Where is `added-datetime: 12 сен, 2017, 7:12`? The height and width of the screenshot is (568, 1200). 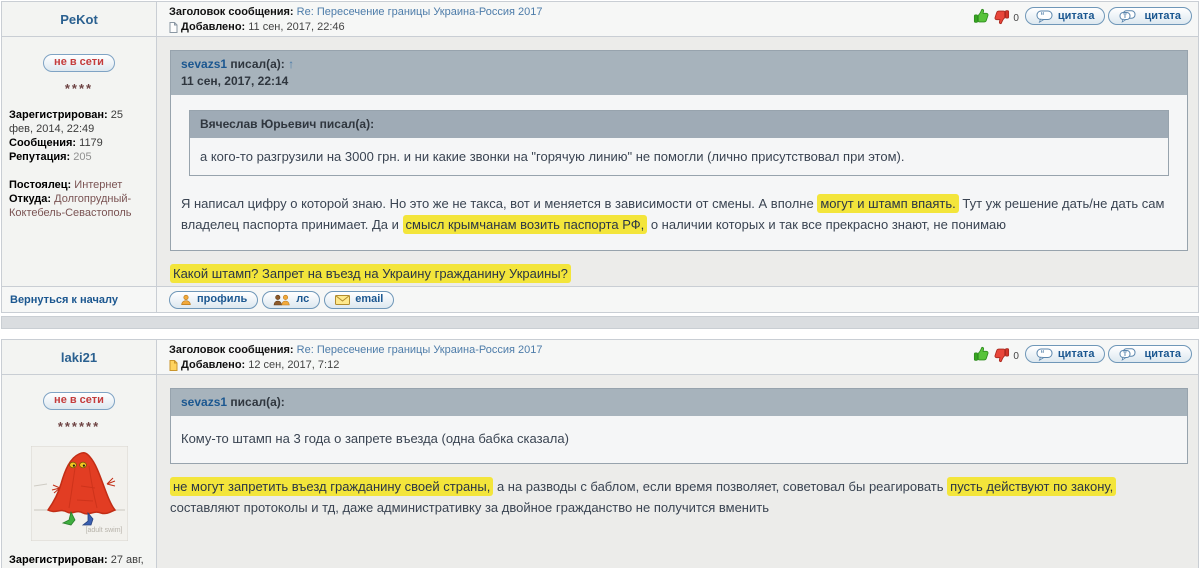 added-datetime: 12 сен, 2017, 7:12 is located at coordinates (294, 365).